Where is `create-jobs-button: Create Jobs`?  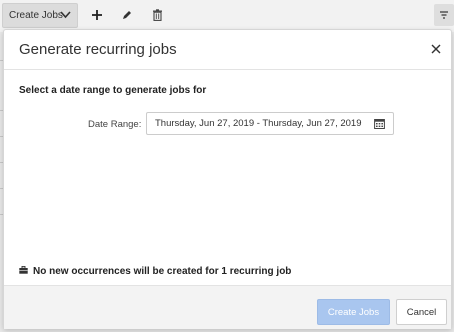 create-jobs-button: Create Jobs is located at coordinates (353, 312).